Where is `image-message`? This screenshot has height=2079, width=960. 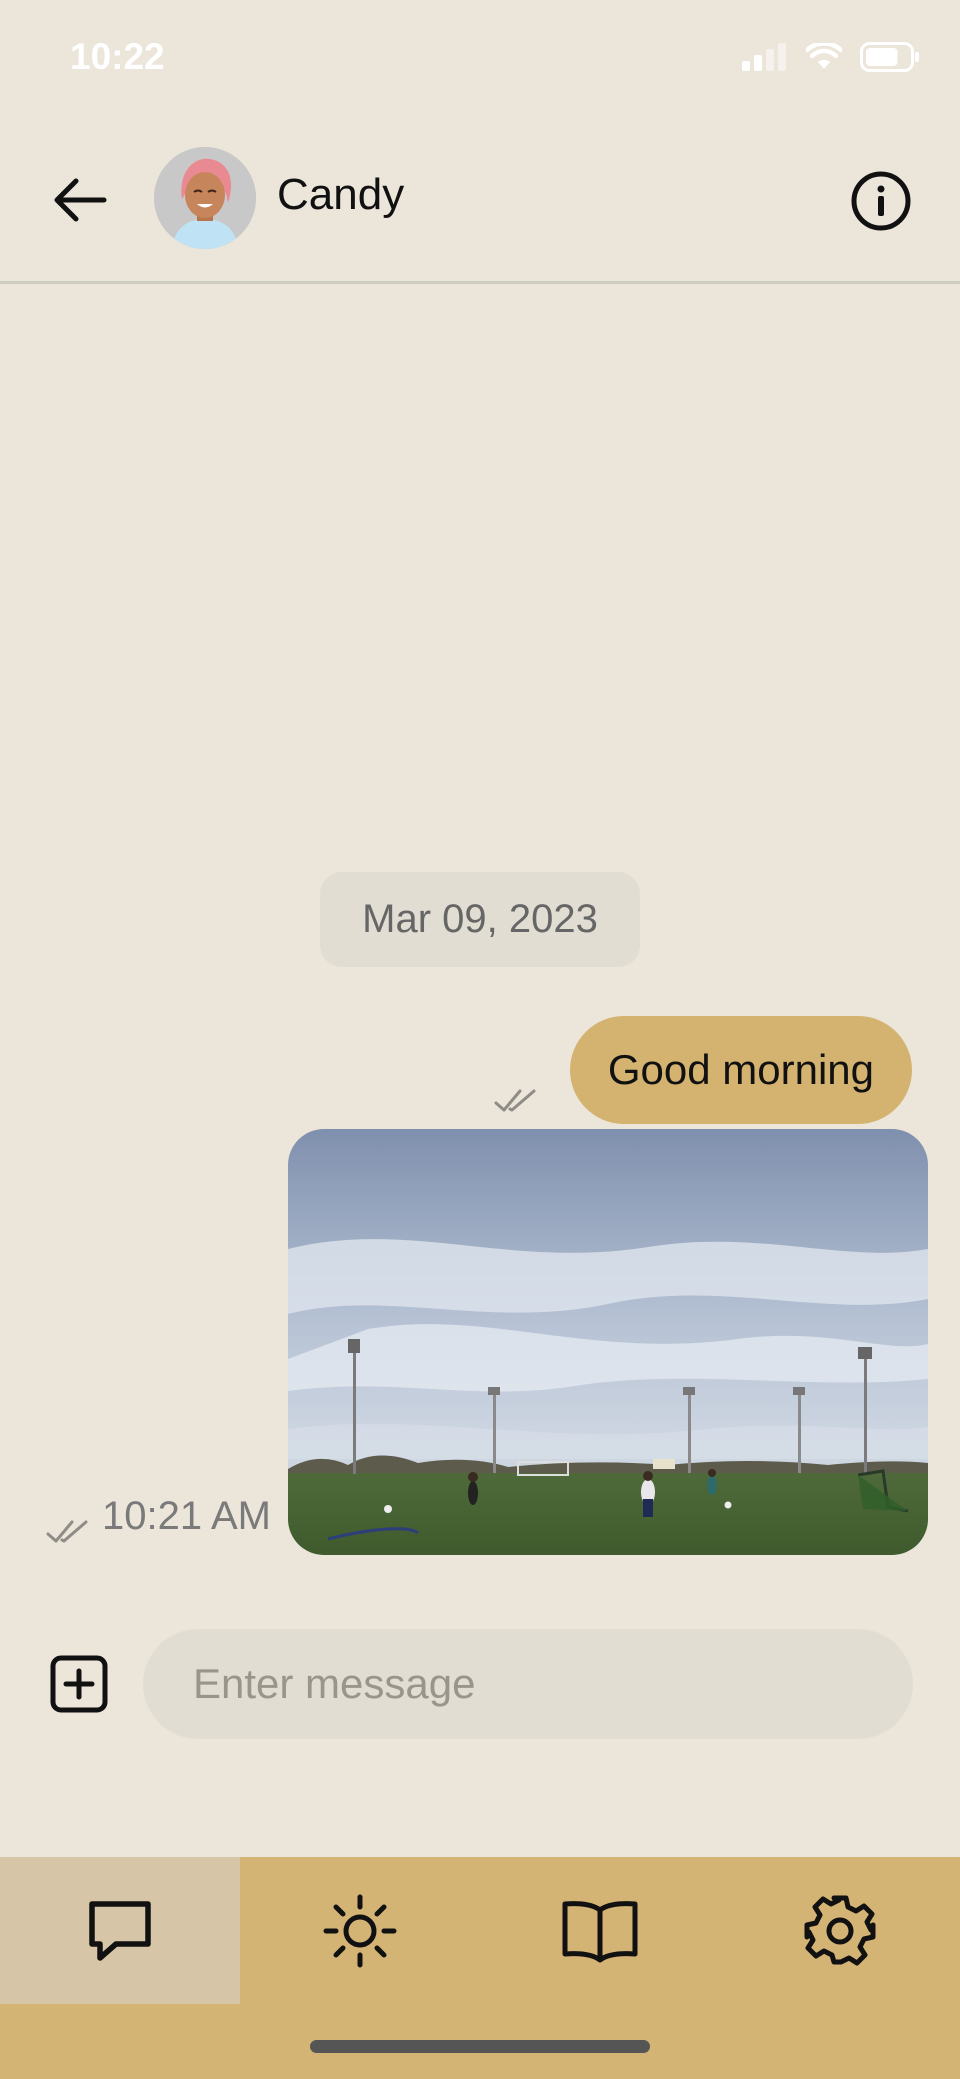
image-message is located at coordinates (608, 1342).